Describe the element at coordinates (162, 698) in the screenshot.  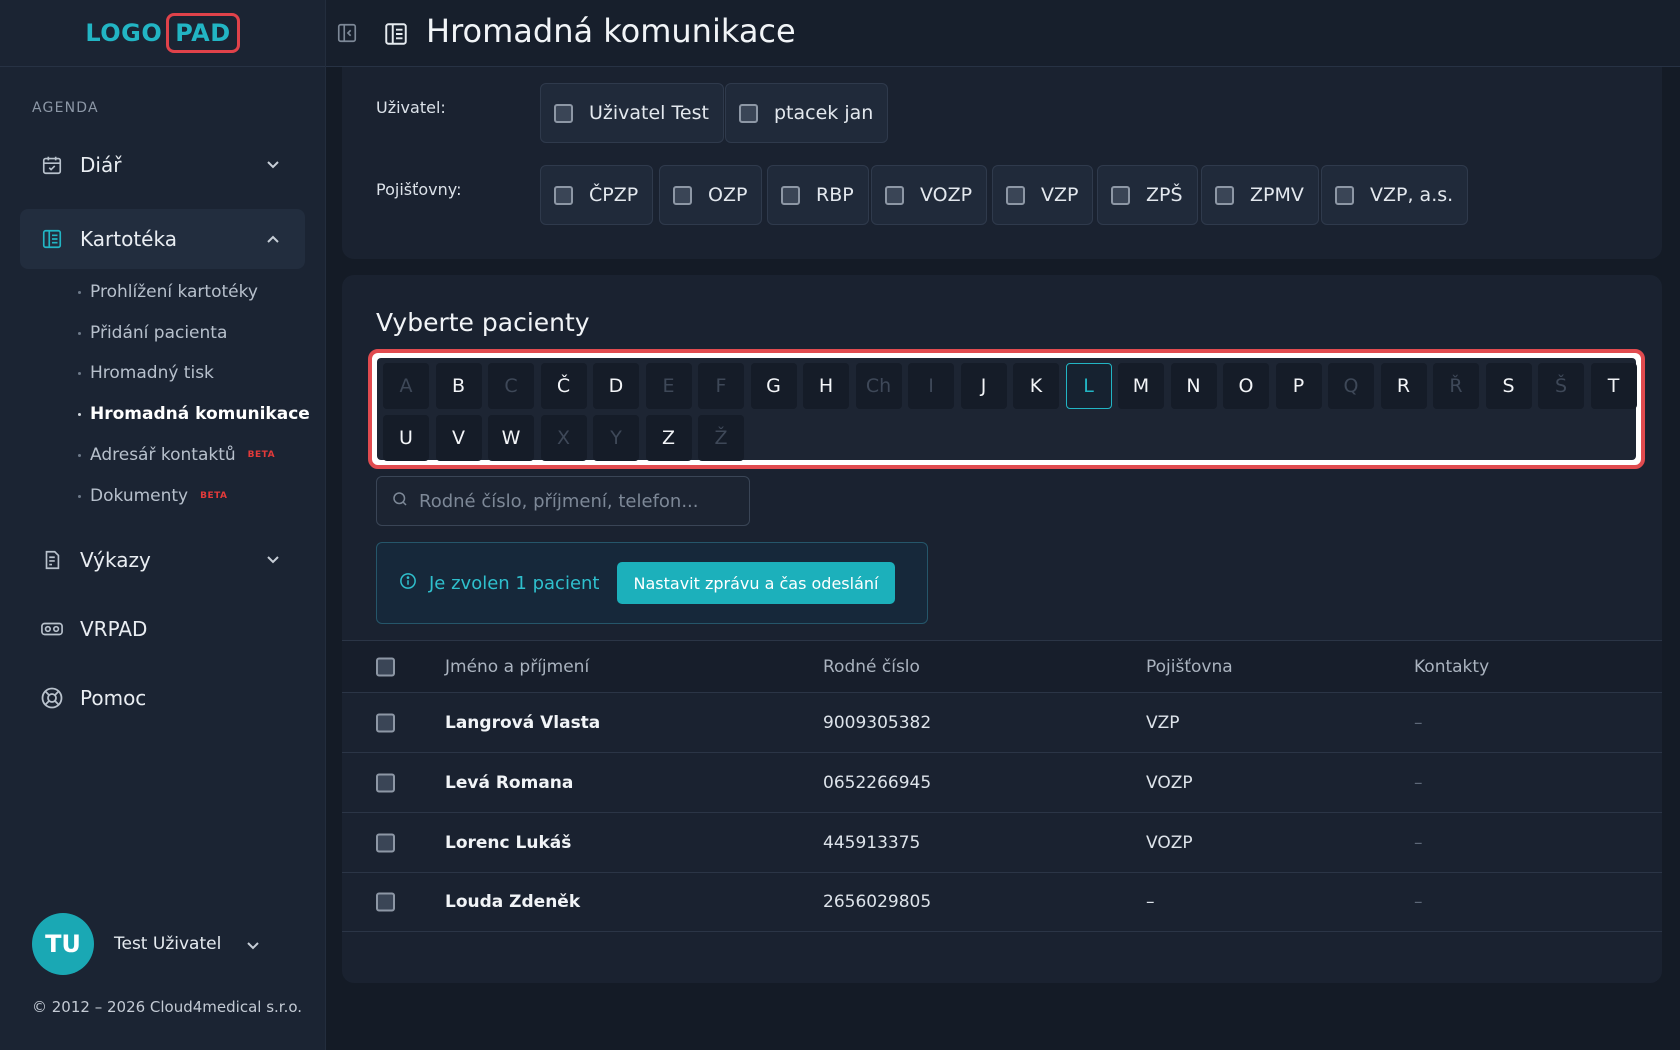
I see `sidebar-item-pomoc: Pomoc` at that location.